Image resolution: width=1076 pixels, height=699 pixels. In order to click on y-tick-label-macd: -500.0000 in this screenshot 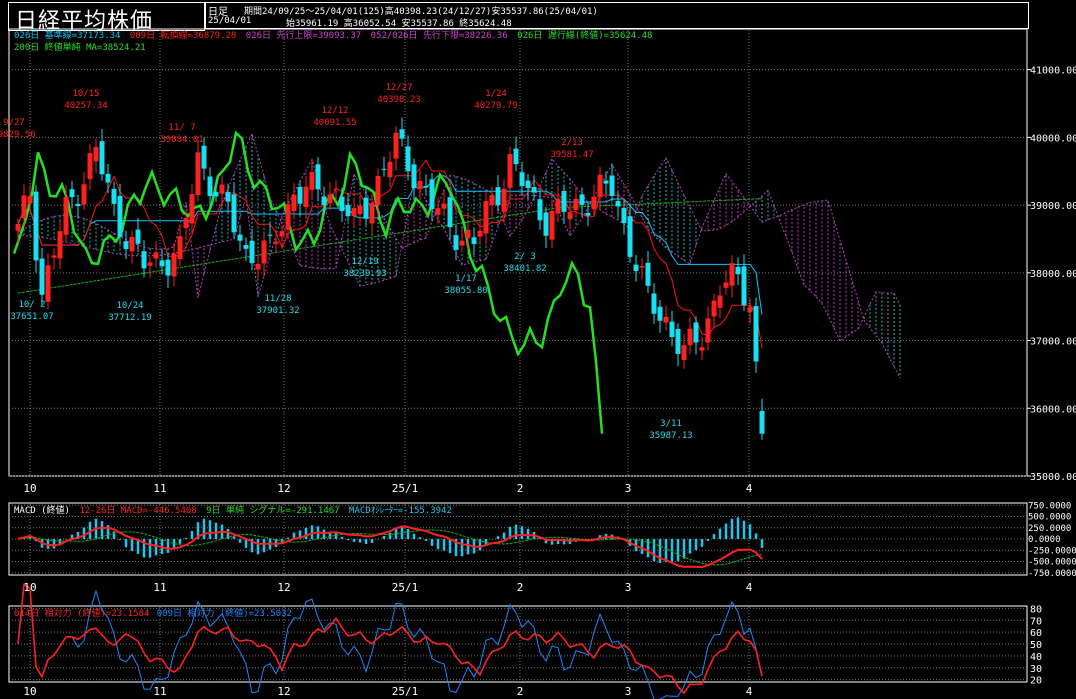, I will do `click(1052, 563)`.